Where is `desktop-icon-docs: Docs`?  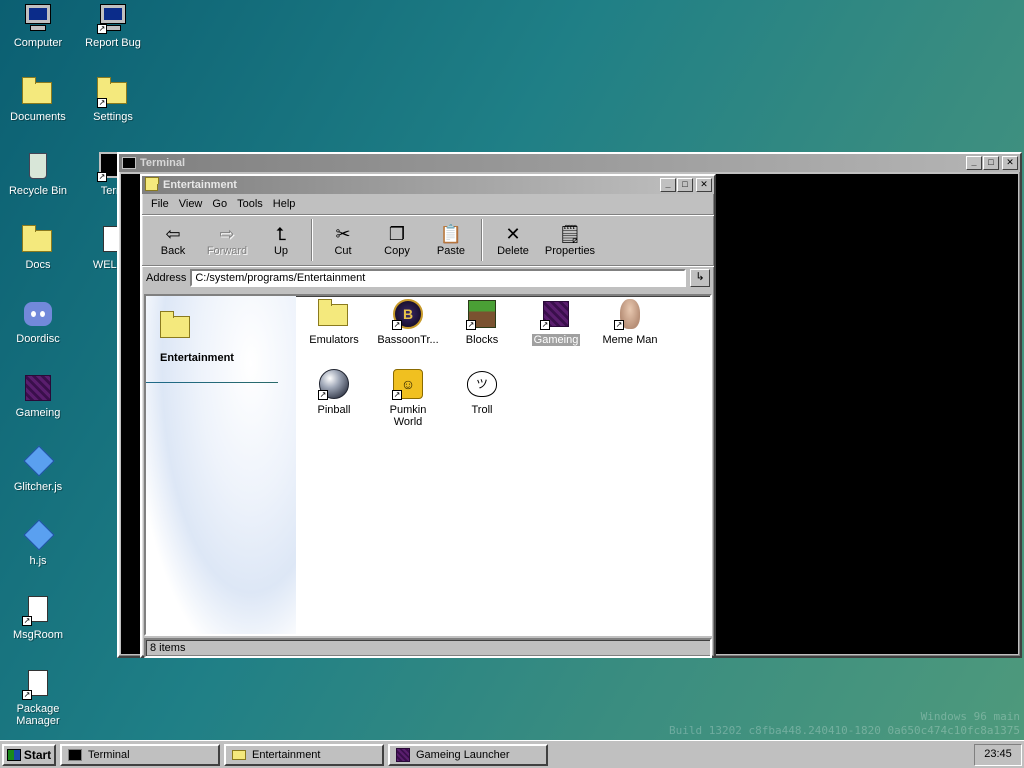
desktop-icon-docs: Docs is located at coordinates (38, 247).